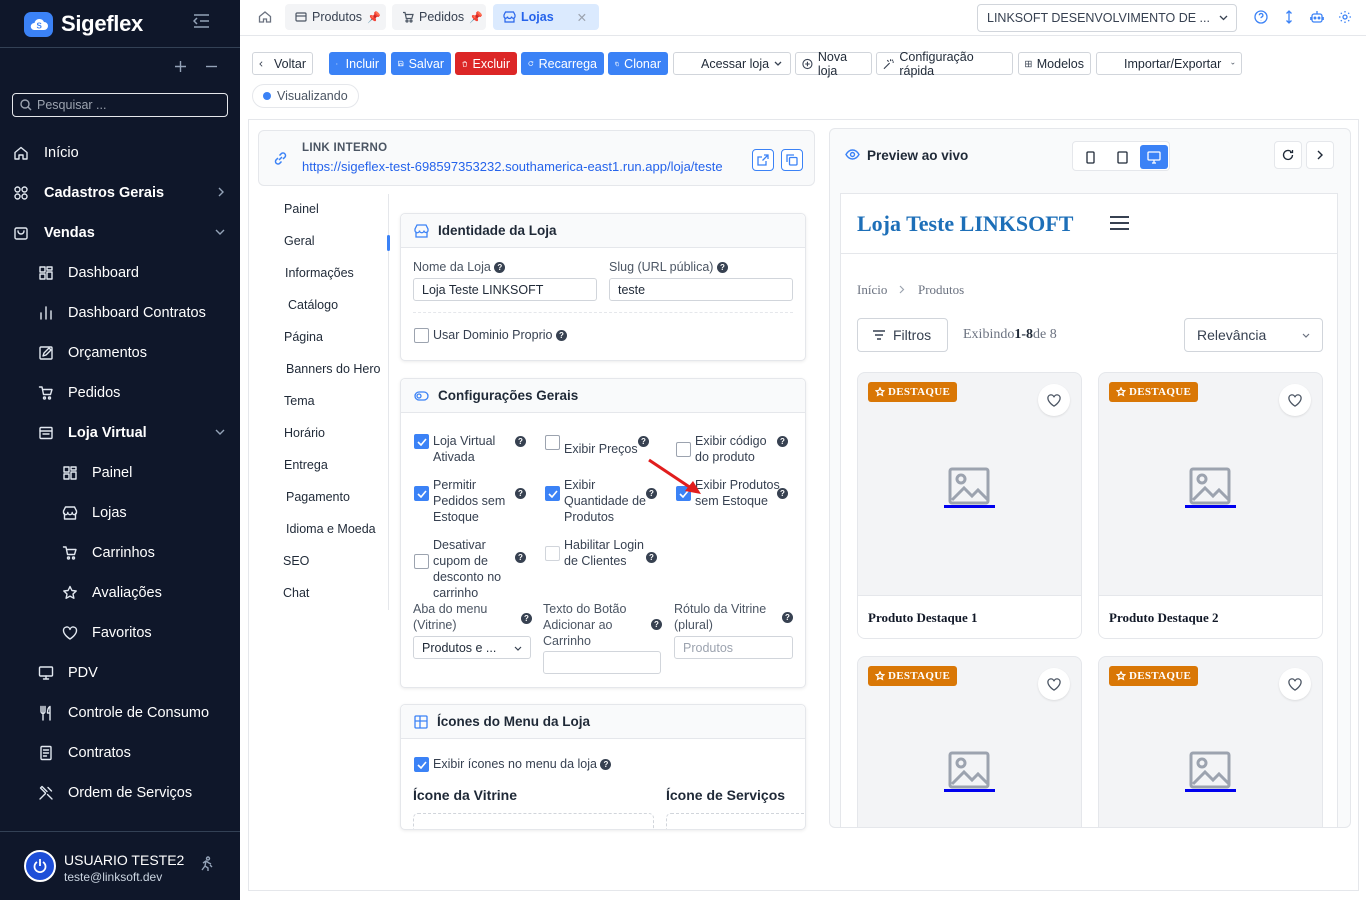 This screenshot has width=1366, height=900. What do you see at coordinates (421, 63) in the screenshot?
I see `save-button: Salvar` at bounding box center [421, 63].